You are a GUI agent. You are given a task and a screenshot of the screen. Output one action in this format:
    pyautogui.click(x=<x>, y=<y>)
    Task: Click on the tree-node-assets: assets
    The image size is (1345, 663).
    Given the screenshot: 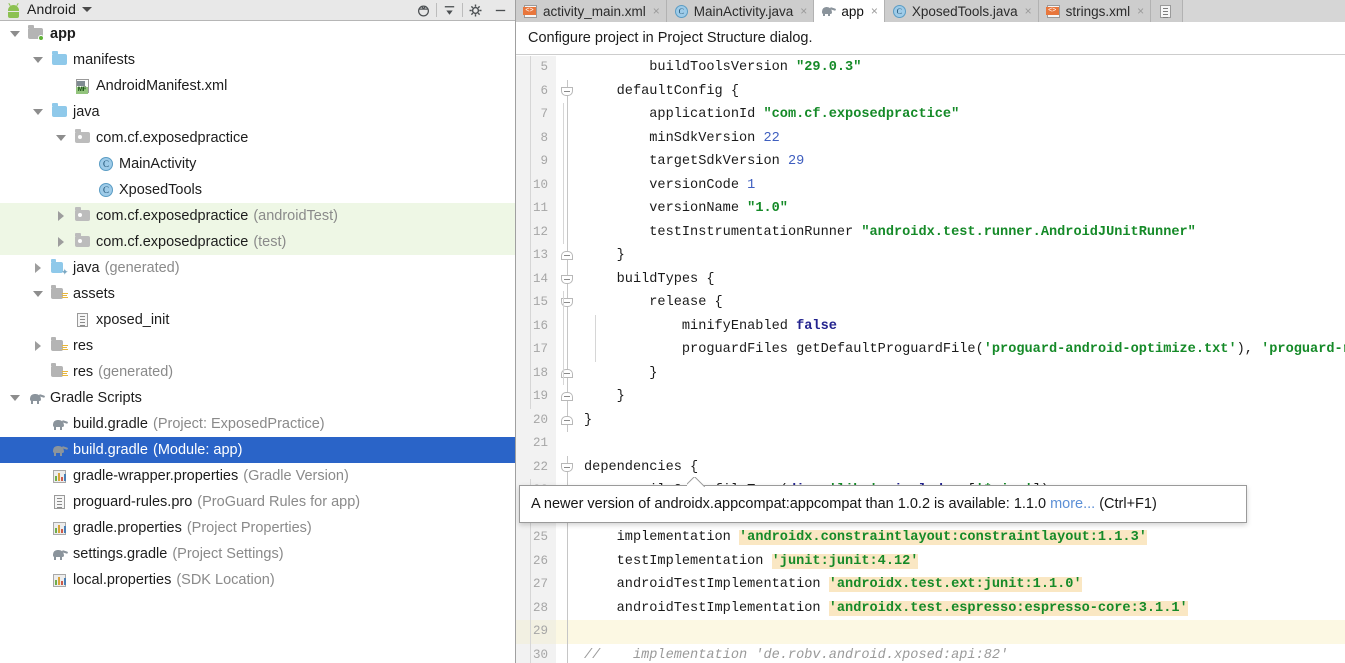 What is the action you would take?
    pyautogui.click(x=257, y=294)
    